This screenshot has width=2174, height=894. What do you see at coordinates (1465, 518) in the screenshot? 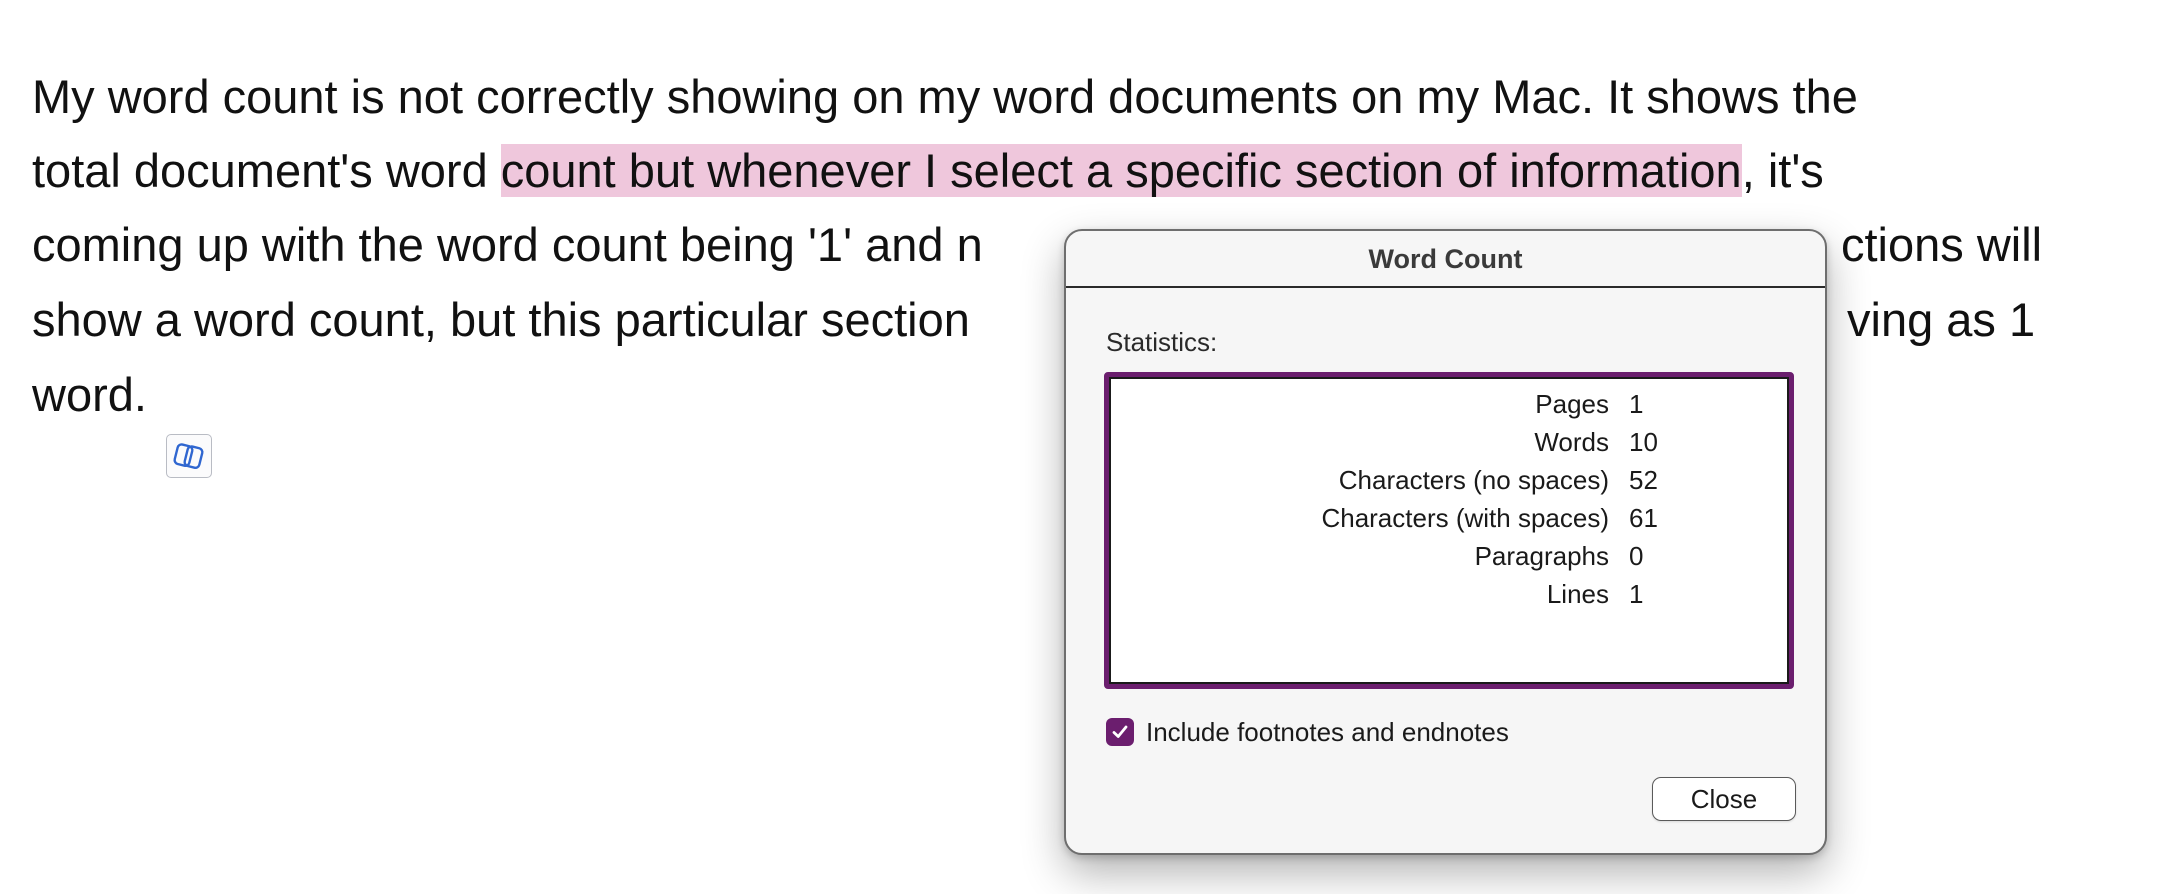
I see `stat-name: Characters (with spaces)` at bounding box center [1465, 518].